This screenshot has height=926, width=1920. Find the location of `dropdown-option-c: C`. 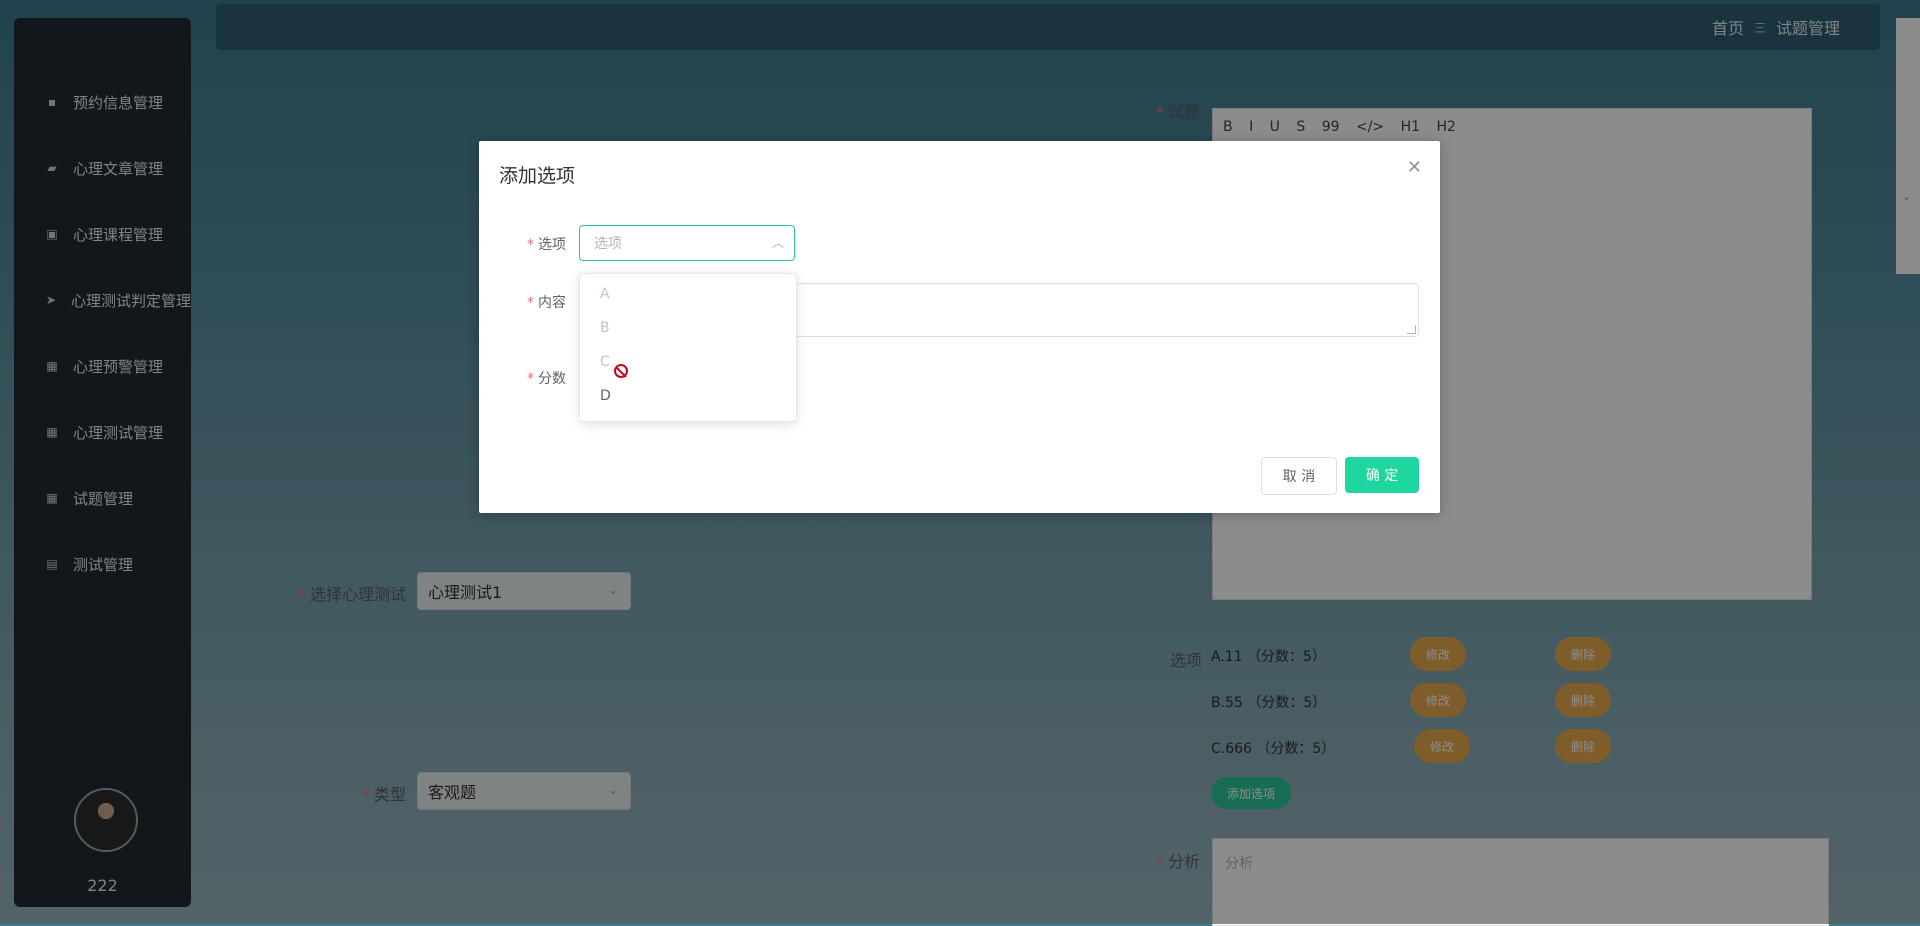

dropdown-option-c: C is located at coordinates (605, 362).